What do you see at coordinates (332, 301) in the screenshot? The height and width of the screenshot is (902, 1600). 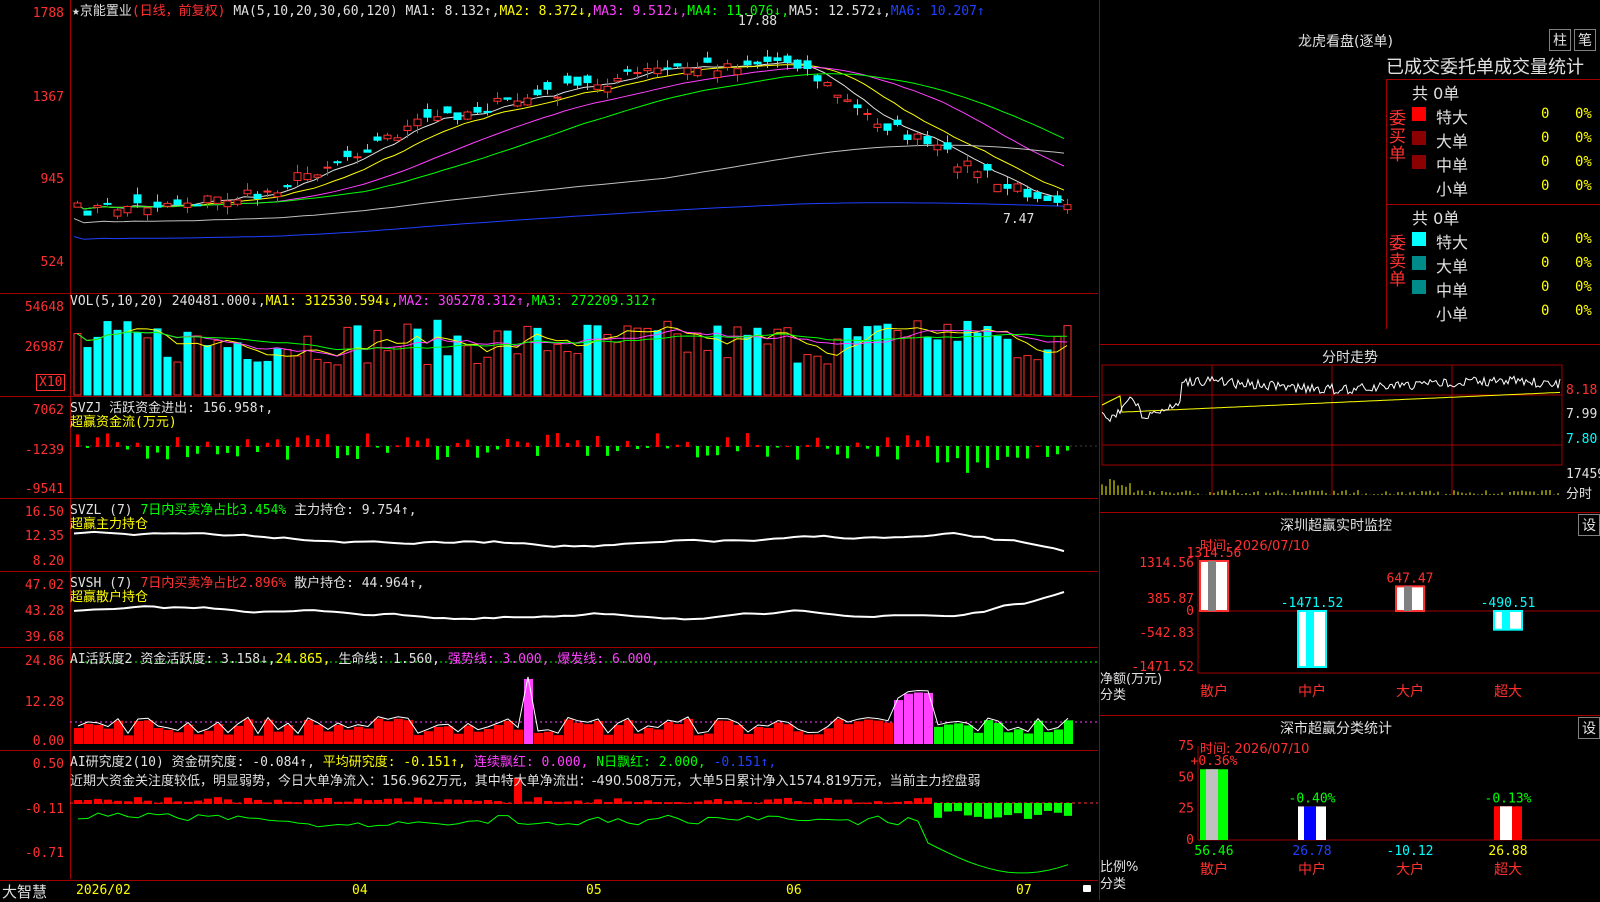 I see `vol-ma1: MA1: 312530.594↓,` at bounding box center [332, 301].